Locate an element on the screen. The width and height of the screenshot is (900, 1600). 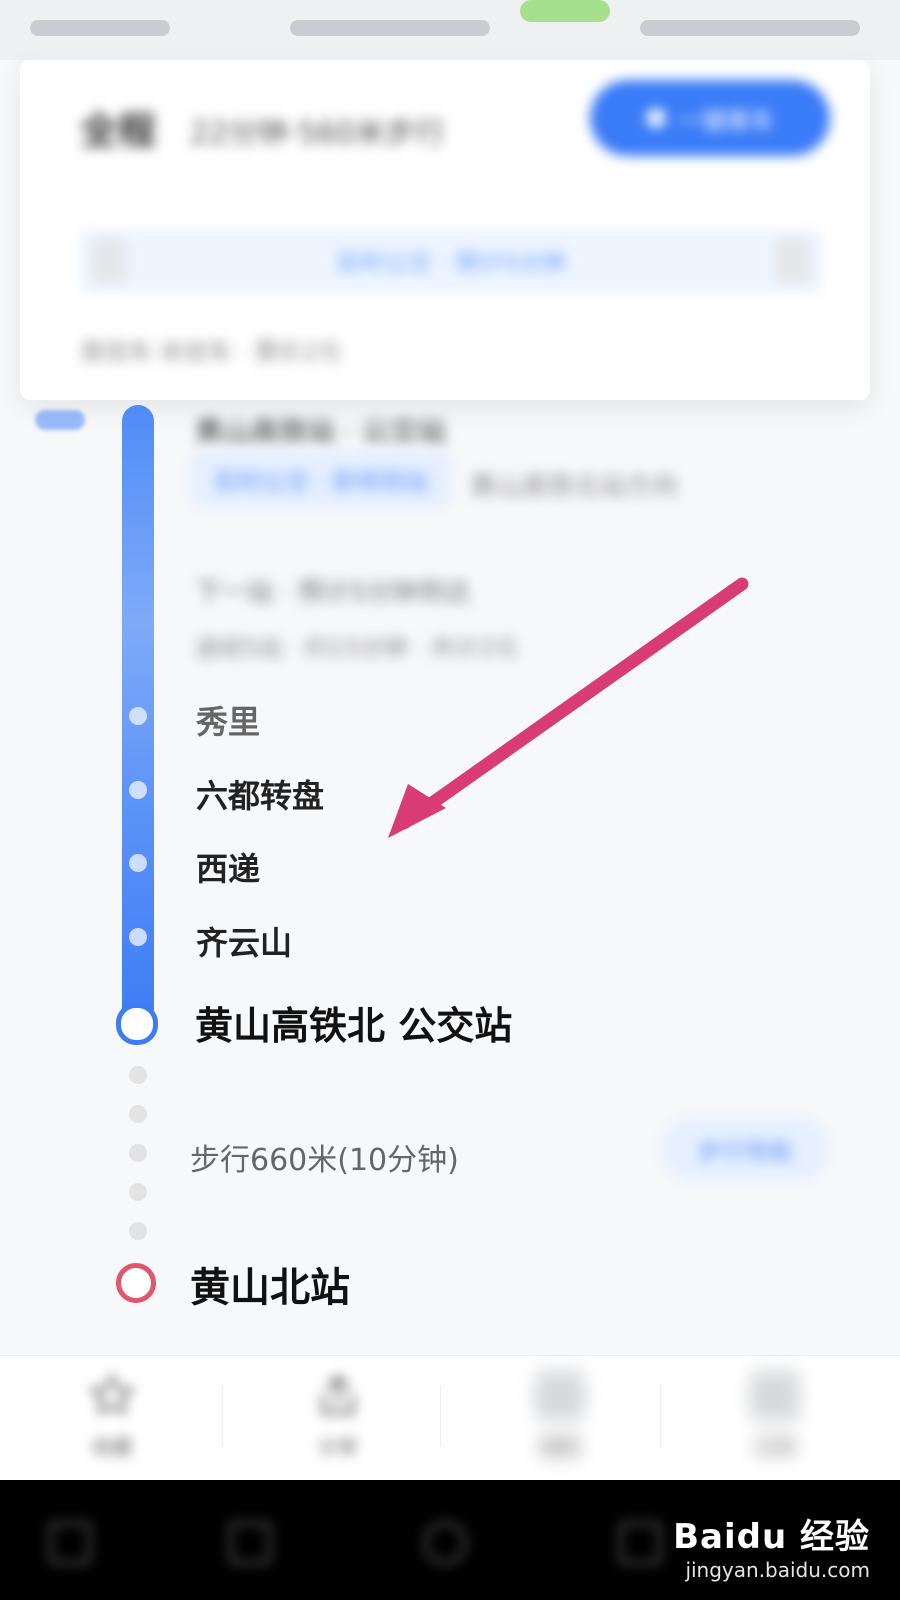
share-button: 分享 is located at coordinates (338, 1421).